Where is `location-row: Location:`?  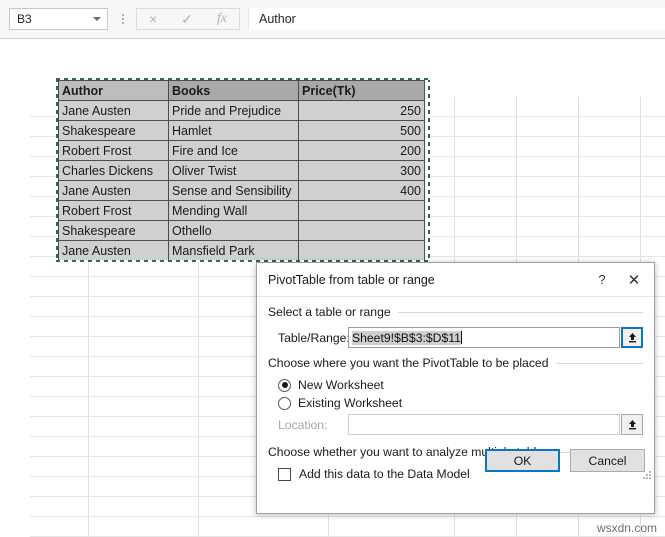 location-row: Location: is located at coordinates (455, 424).